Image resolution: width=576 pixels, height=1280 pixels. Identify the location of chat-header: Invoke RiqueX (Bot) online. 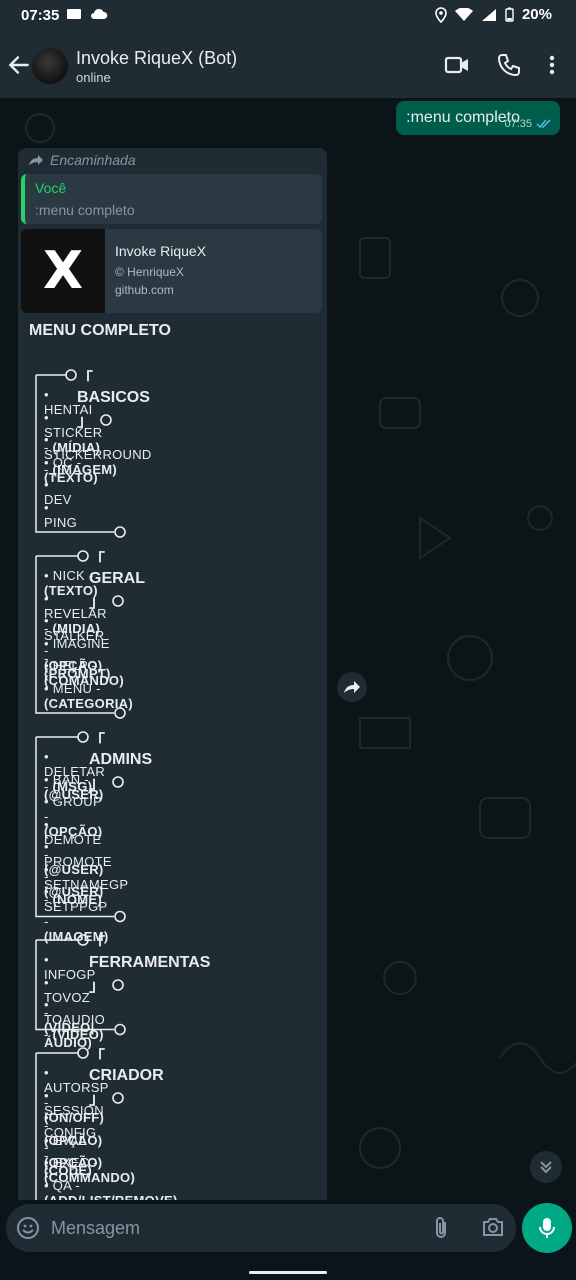
(288, 65).